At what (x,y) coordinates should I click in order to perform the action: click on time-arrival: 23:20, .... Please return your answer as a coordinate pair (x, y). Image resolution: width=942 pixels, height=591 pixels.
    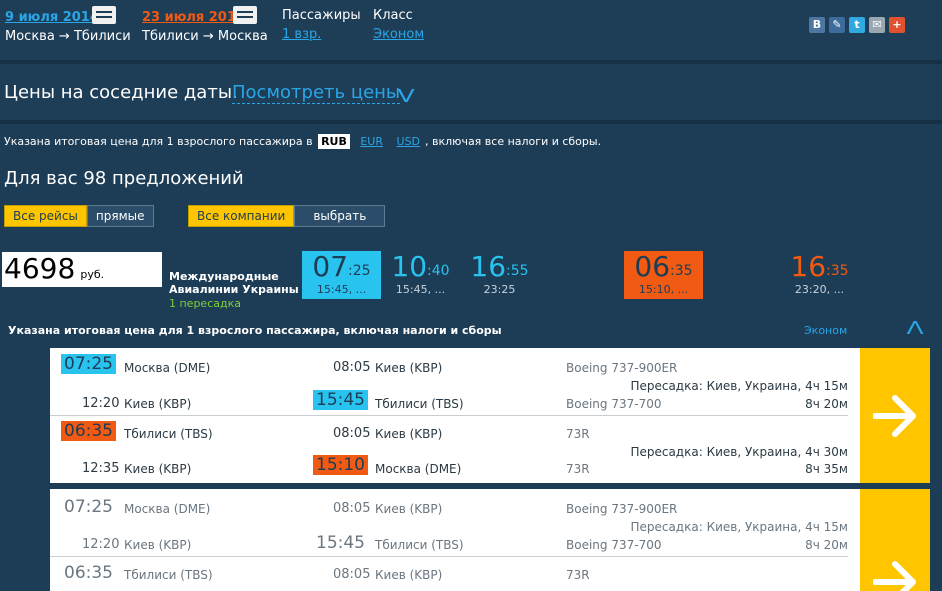
    Looking at the image, I should click on (819, 289).